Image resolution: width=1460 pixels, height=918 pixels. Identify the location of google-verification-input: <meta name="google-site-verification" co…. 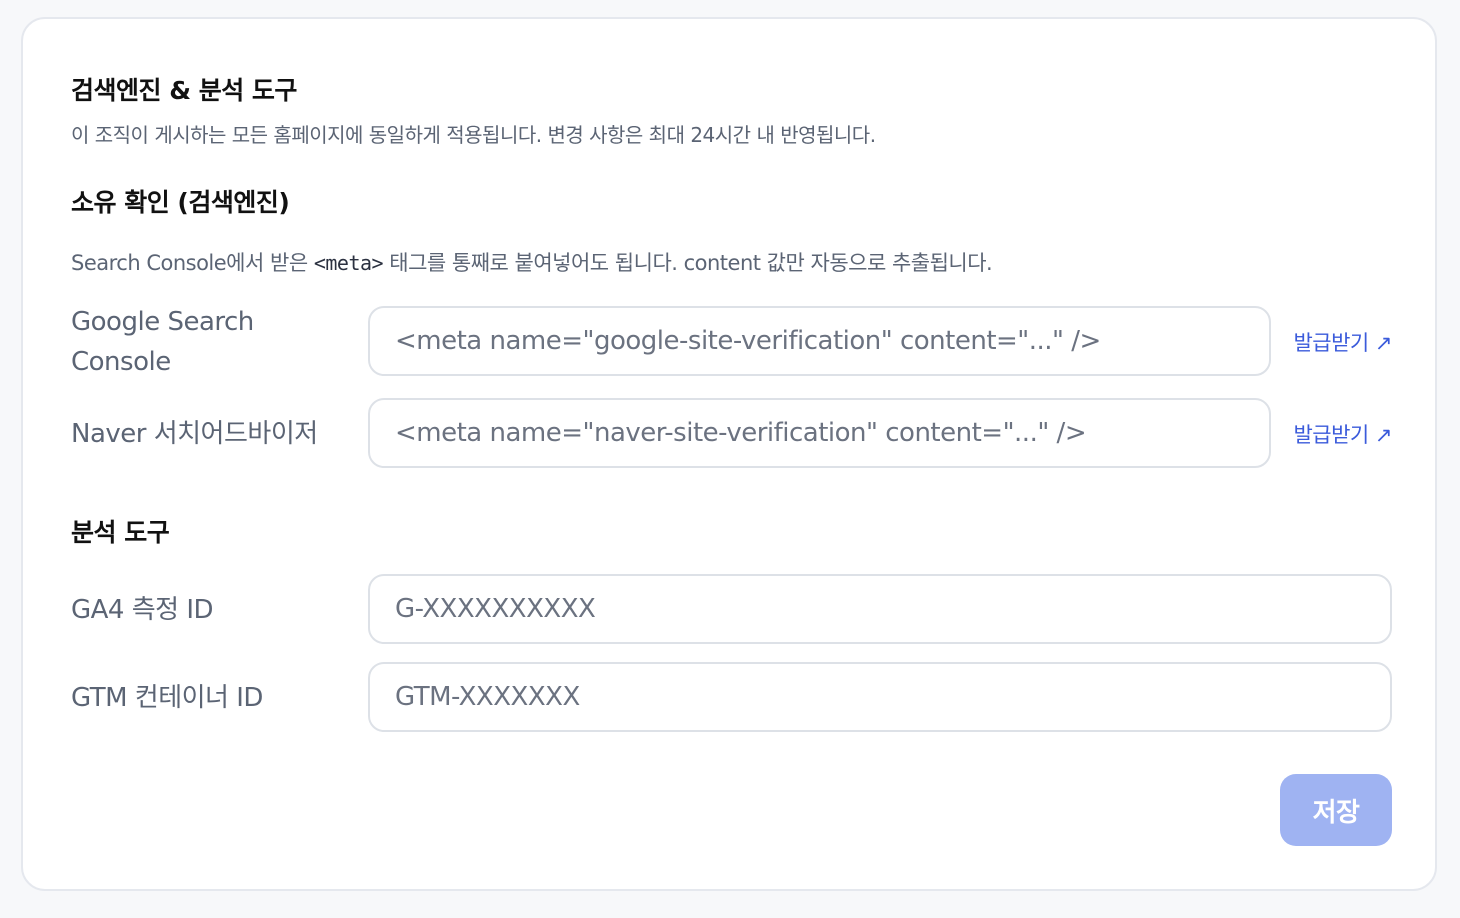
(819, 341).